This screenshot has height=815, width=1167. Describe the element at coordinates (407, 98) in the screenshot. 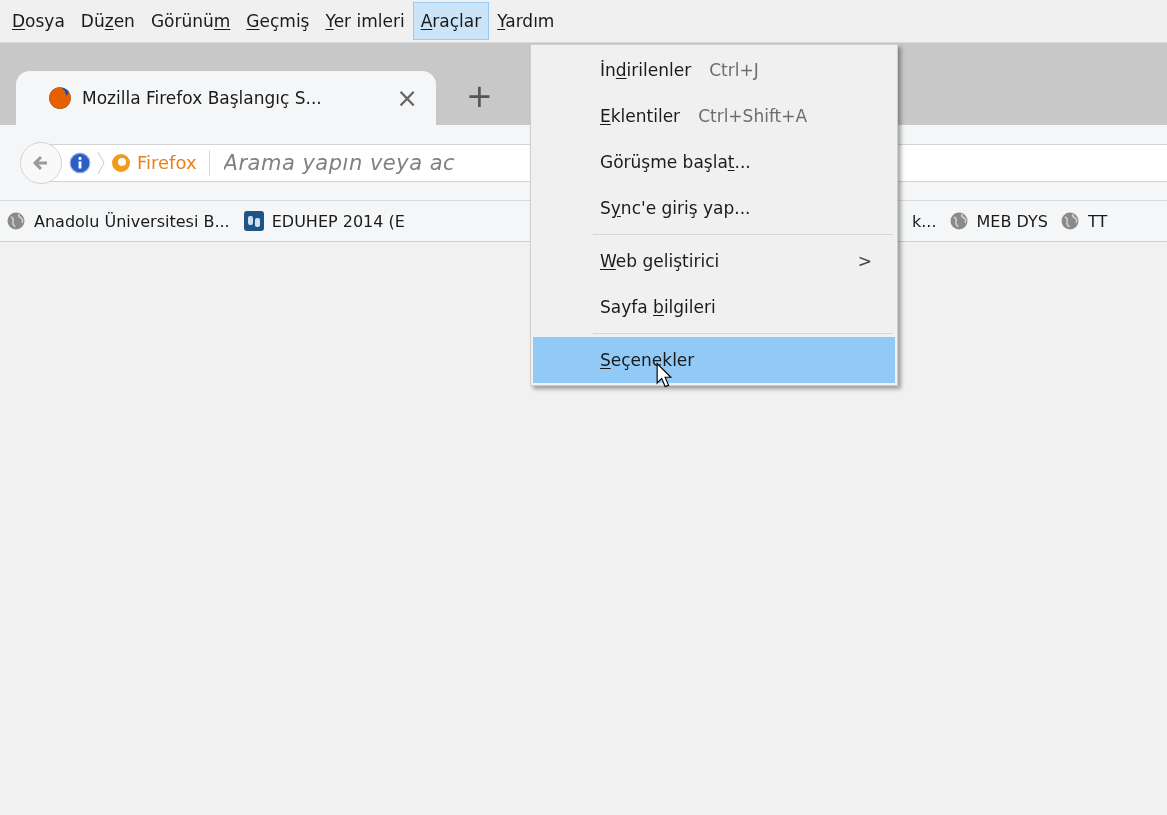

I see `close-tab-button: ×` at that location.